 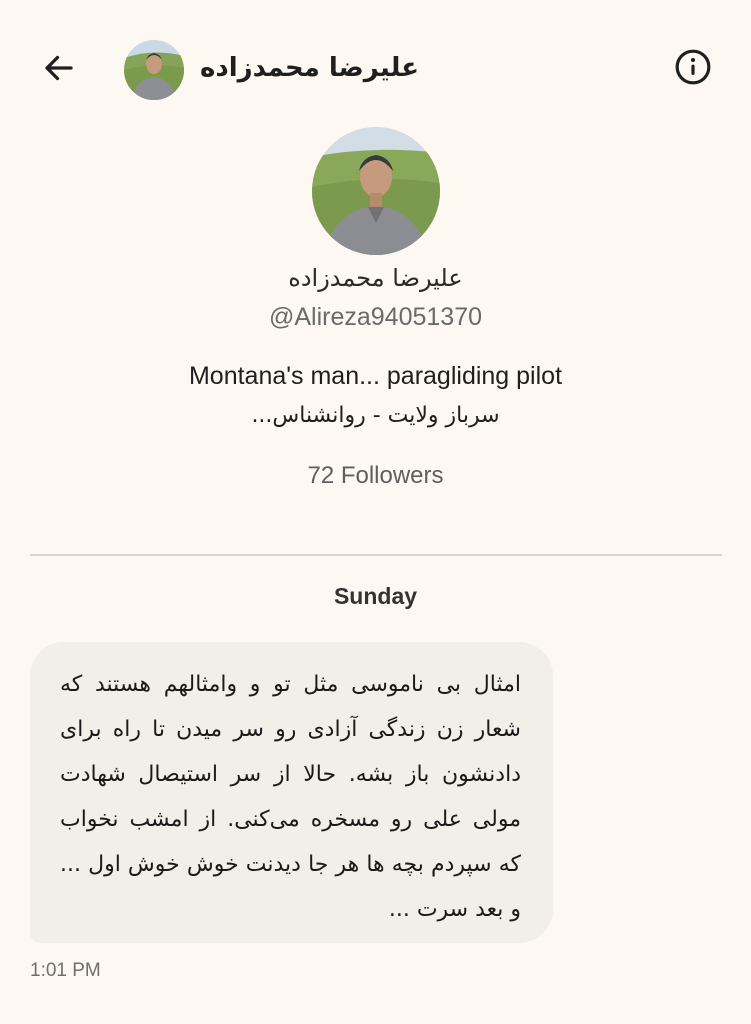 I want to click on date-separator: Sunday, so click(x=375, y=596).